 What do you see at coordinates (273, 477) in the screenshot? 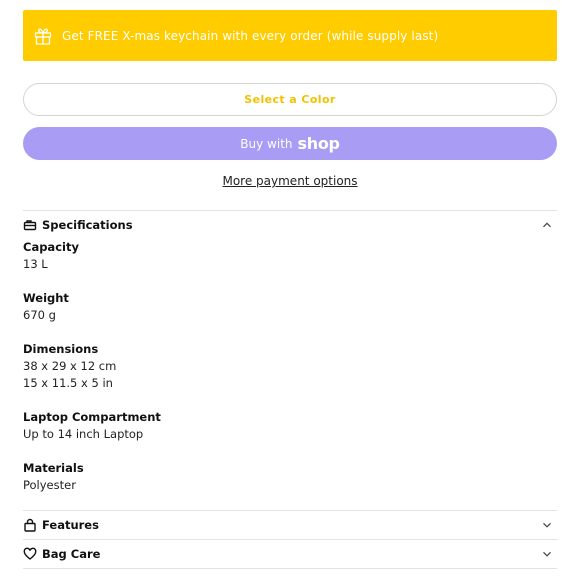
I see `spec-item-materials: Materials Polyester` at bounding box center [273, 477].